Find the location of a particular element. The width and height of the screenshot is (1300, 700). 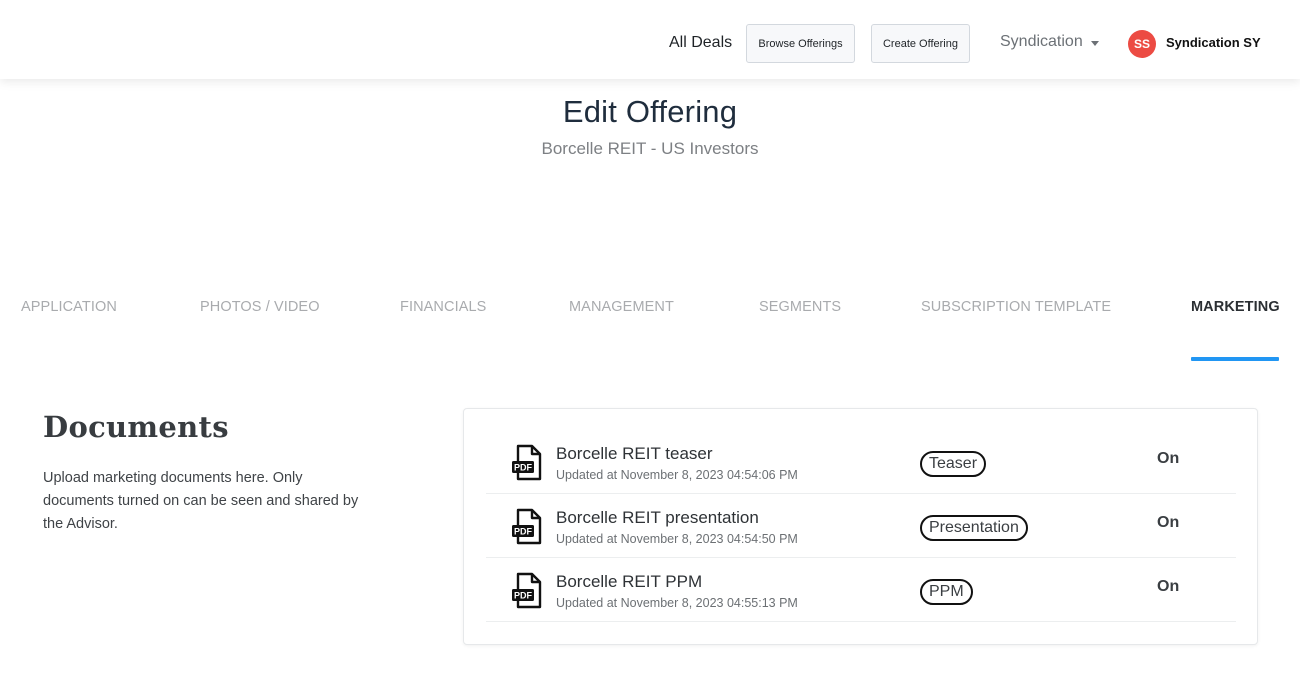

create-offering-button: Create Offering is located at coordinates (920, 43).